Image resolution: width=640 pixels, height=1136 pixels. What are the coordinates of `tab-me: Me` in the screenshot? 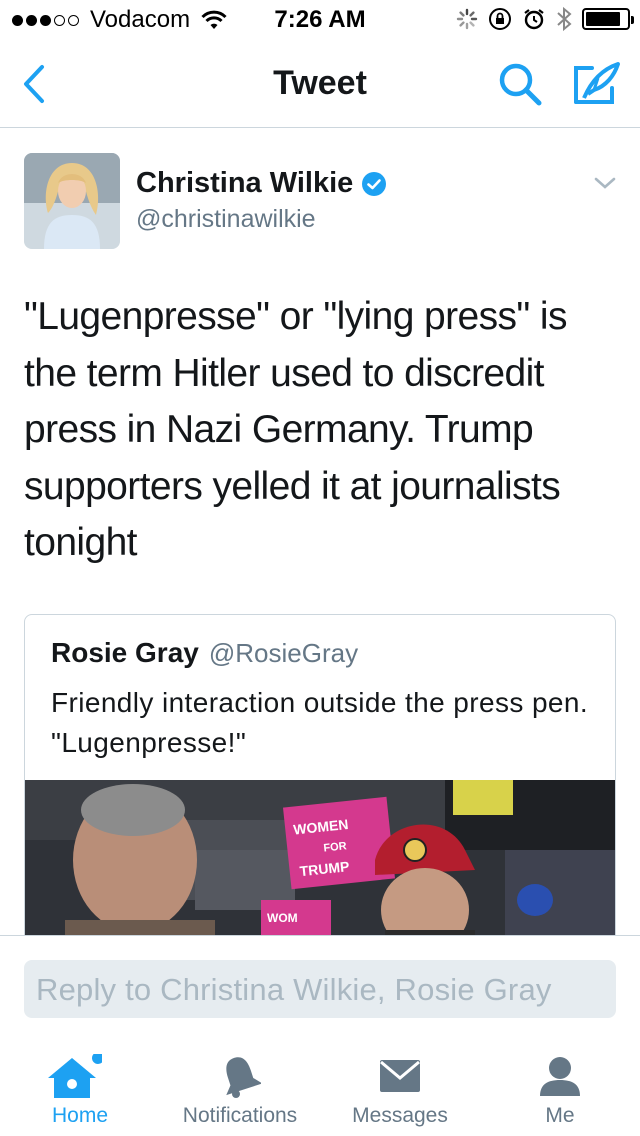 It's located at (560, 1087).